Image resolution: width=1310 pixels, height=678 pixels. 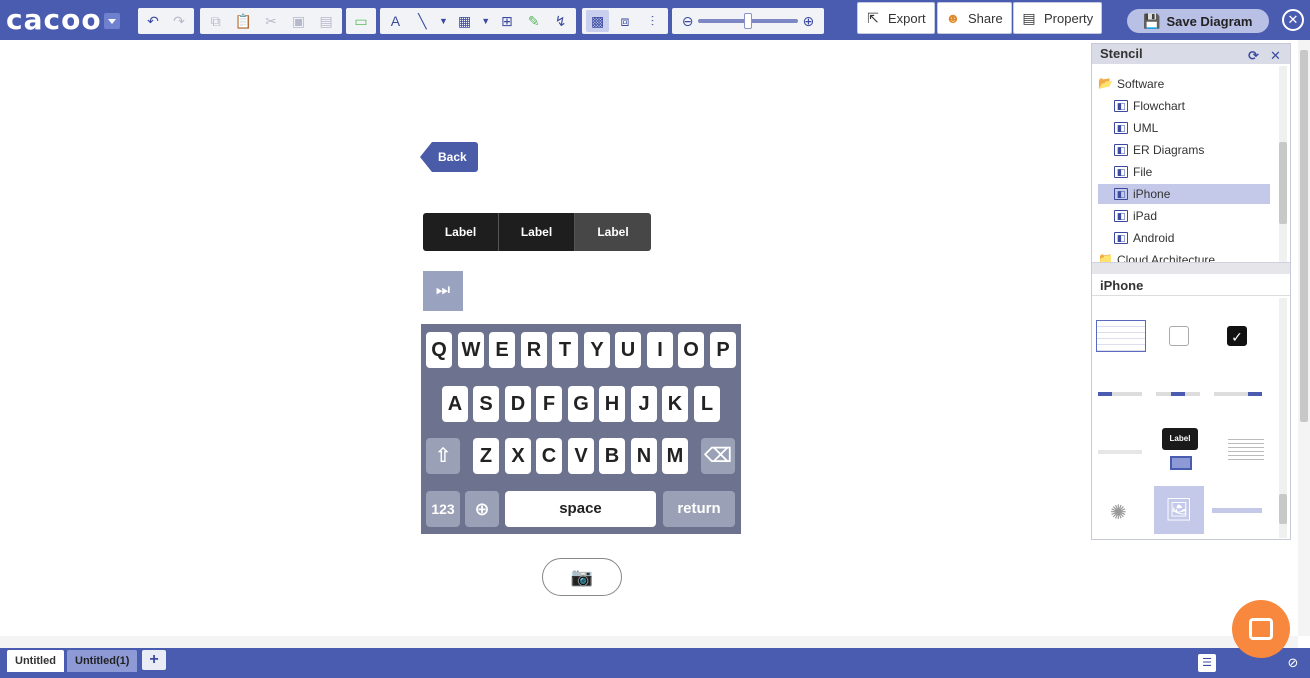 What do you see at coordinates (1194, 238) in the screenshot?
I see `tree-item-android: ◧ Android` at bounding box center [1194, 238].